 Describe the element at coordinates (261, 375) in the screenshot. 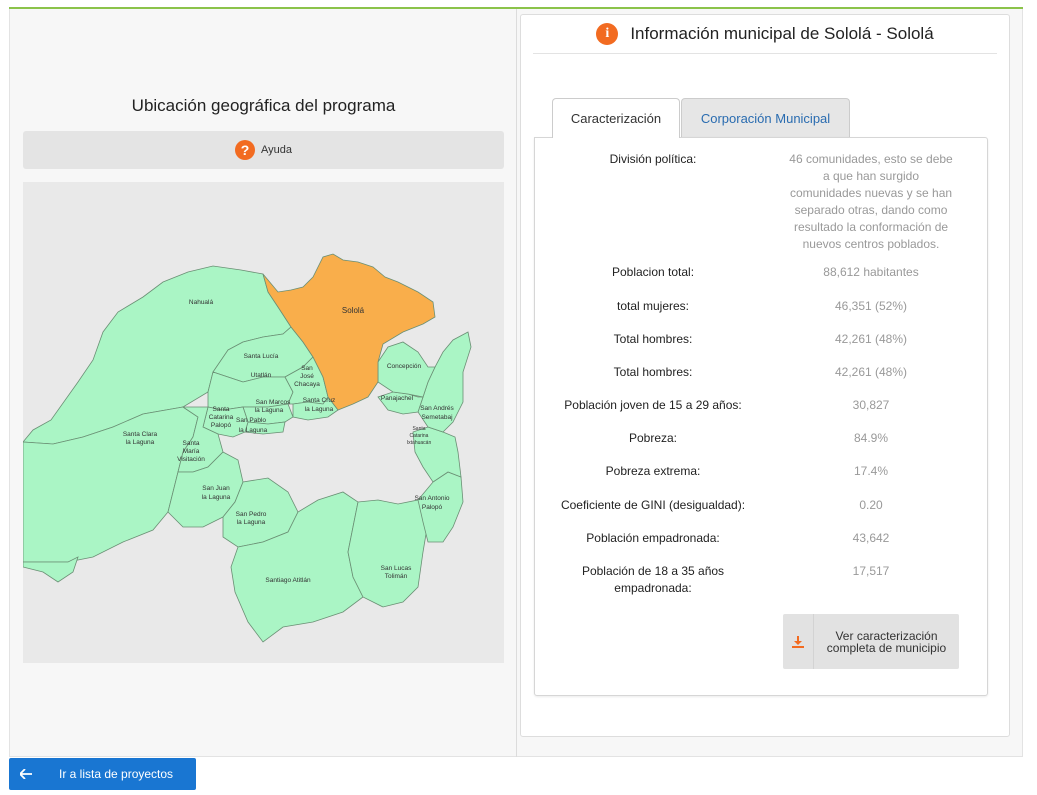

I see `svg-text: Utatlán` at that location.